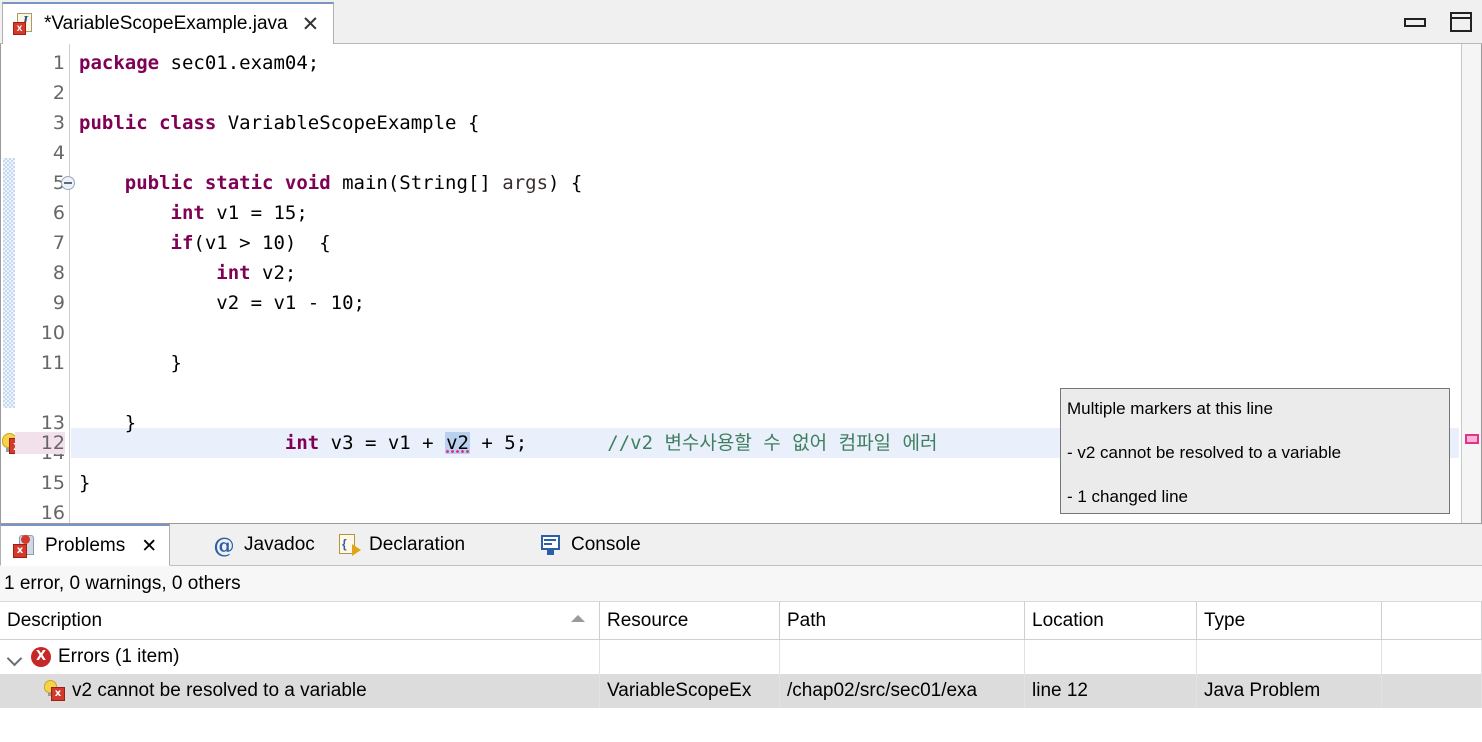 The image size is (1482, 742). Describe the element at coordinates (606, 544) in the screenshot. I see `tab-console-label: Console` at that location.